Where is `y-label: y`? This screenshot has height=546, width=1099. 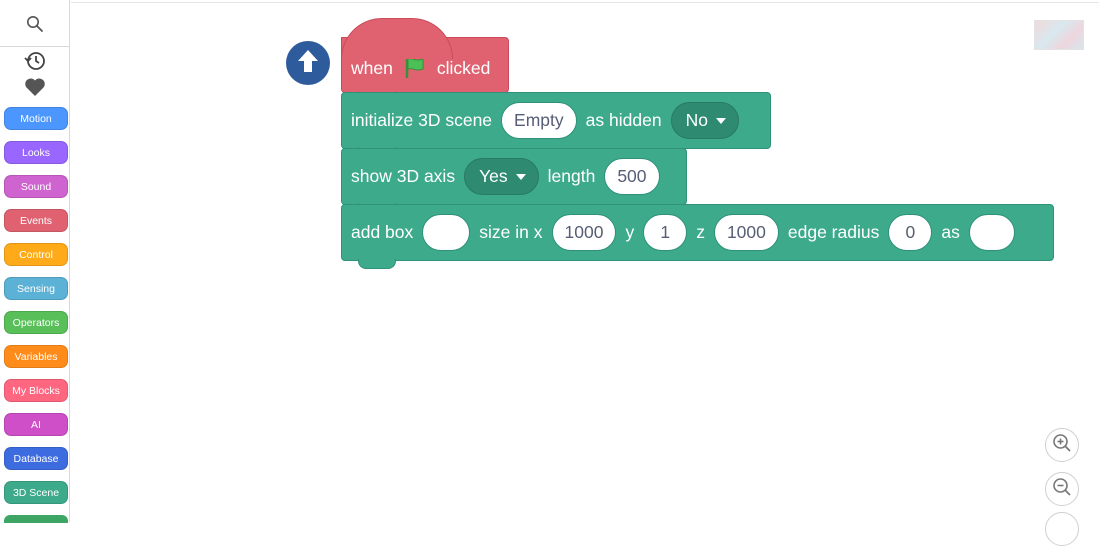
y-label: y is located at coordinates (630, 232).